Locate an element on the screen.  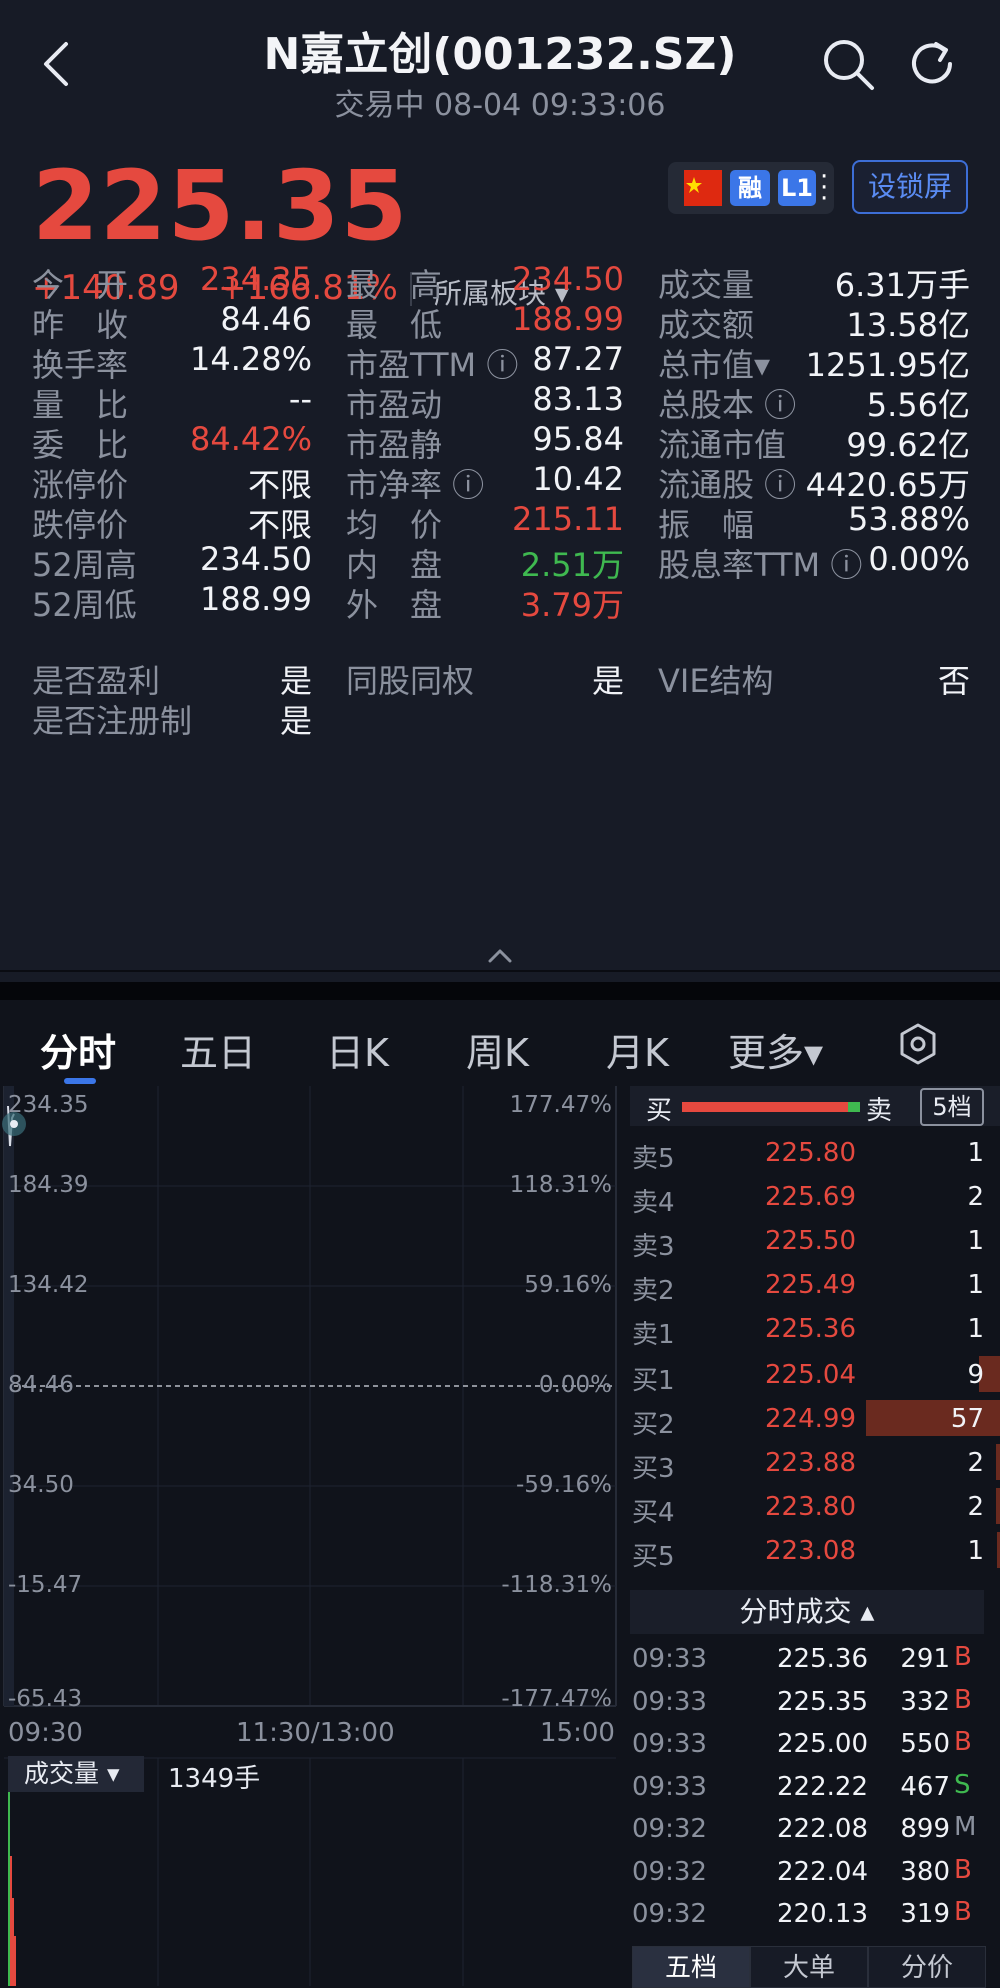
tick-row: 09:33 225.36 291 B is located at coordinates (815, 1659).